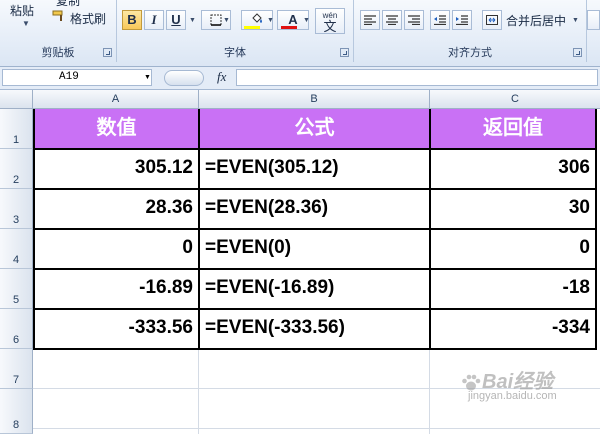  I want to click on italic-button: I, so click(154, 20).